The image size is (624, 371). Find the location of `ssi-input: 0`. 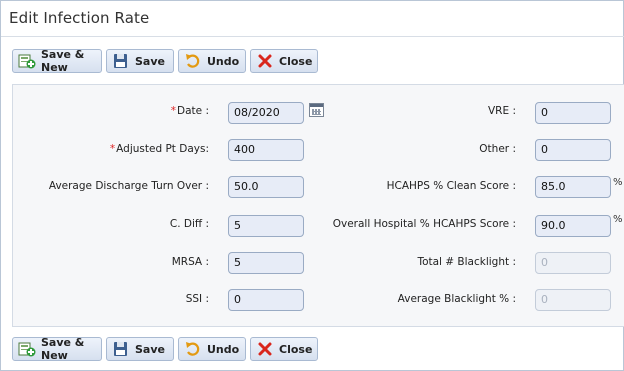

ssi-input: 0 is located at coordinates (266, 300).